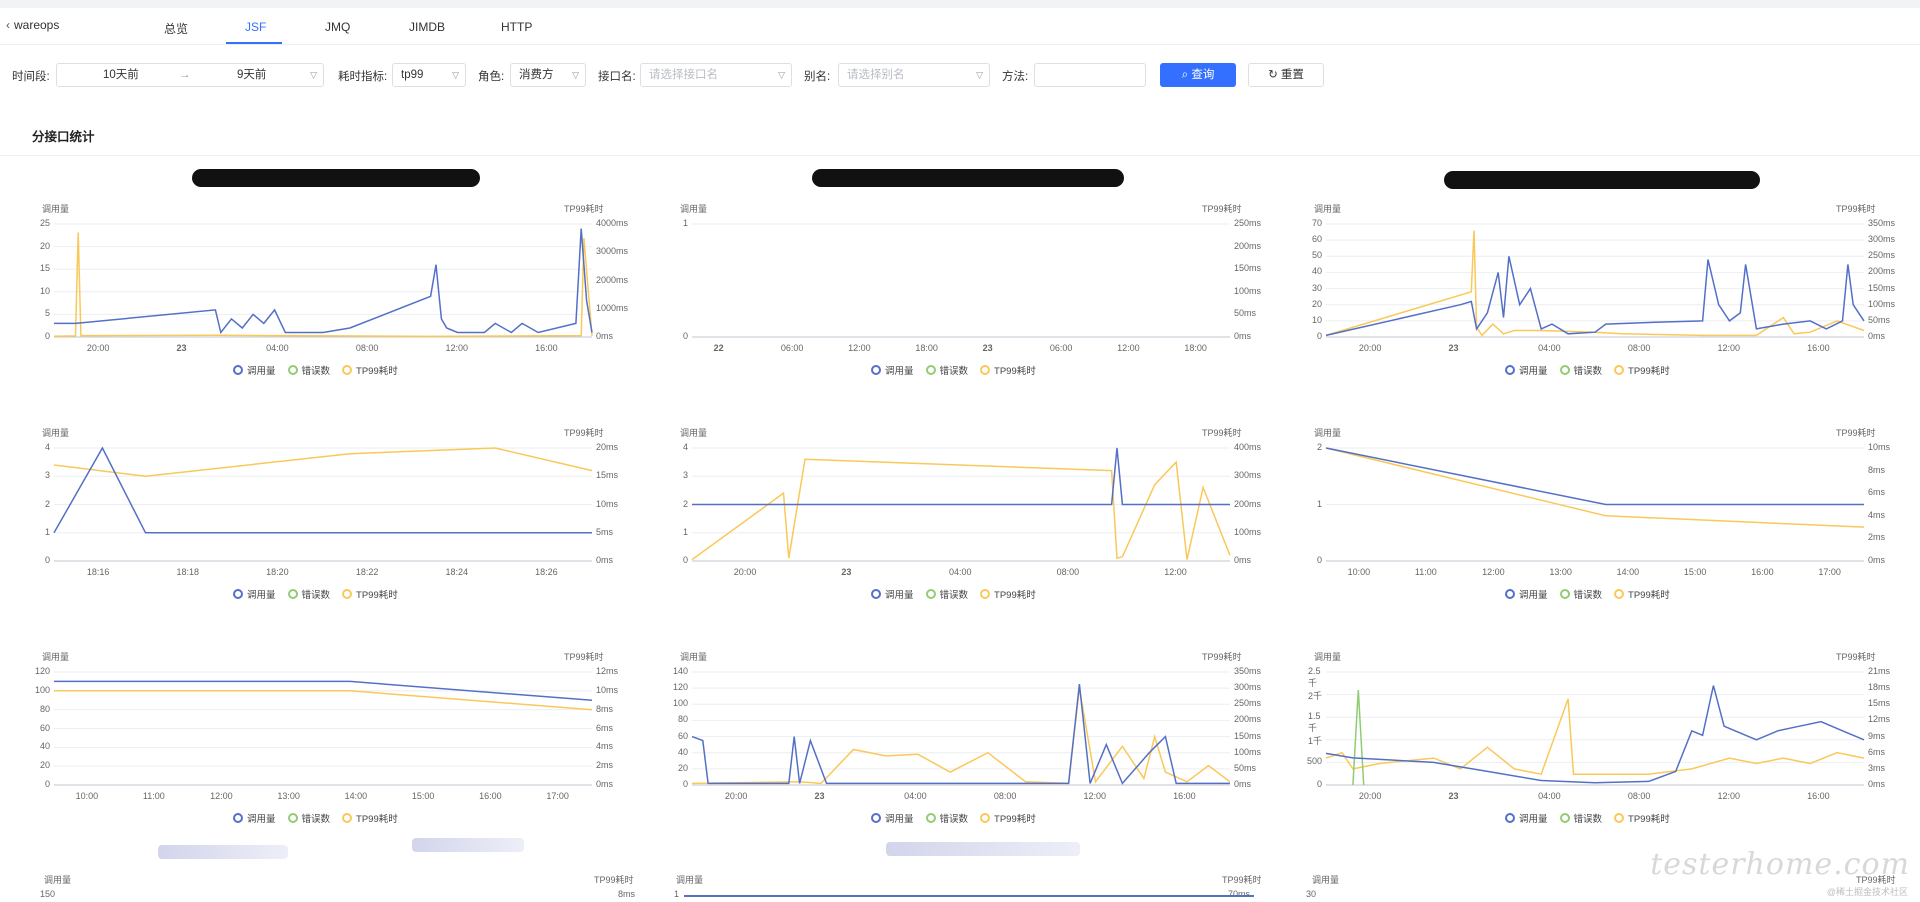 The image size is (1920, 902). I want to click on tp99-series-line, so click(323, 285).